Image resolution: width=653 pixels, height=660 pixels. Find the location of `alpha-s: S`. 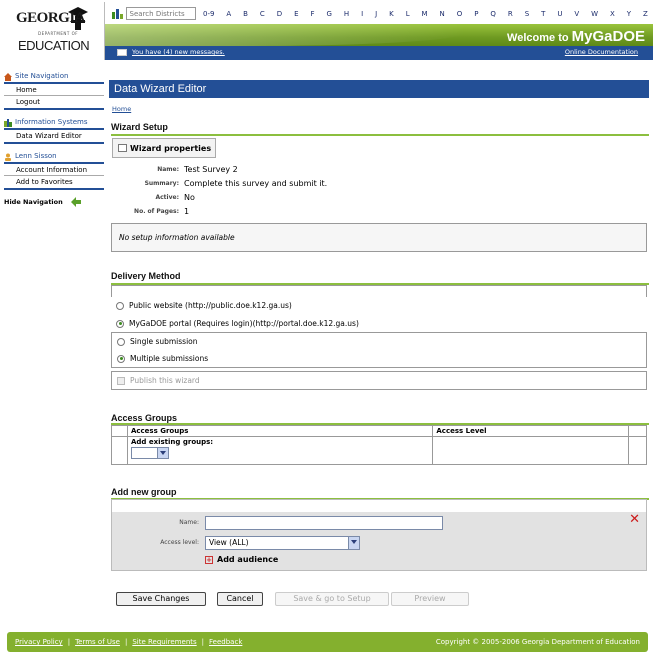

alpha-s: S is located at coordinates (527, 14).